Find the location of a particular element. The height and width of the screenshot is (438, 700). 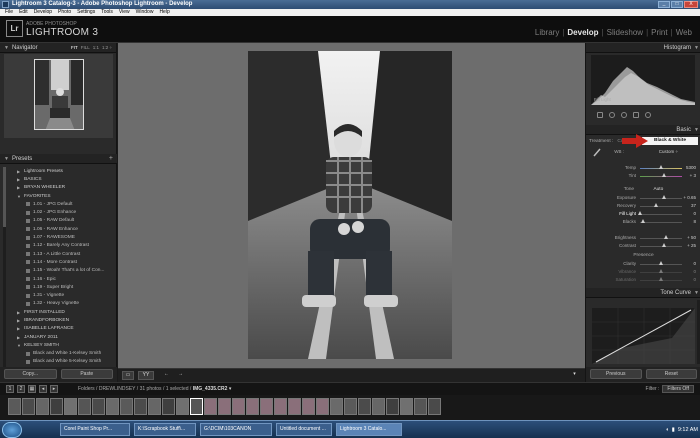

histogram-graph: Fill Light is located at coordinates (643, 80).